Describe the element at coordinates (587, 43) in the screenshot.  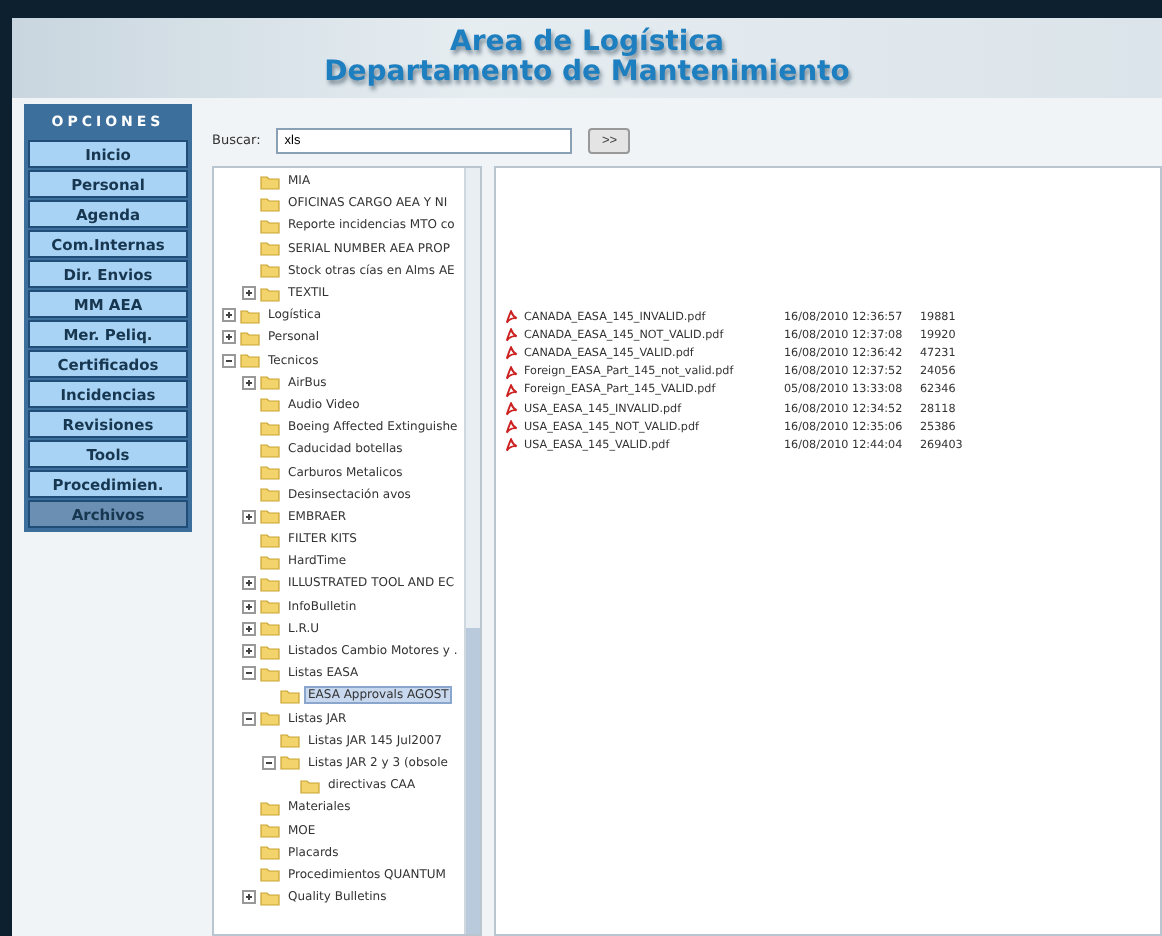
I see `page-title: Area de Logística` at that location.